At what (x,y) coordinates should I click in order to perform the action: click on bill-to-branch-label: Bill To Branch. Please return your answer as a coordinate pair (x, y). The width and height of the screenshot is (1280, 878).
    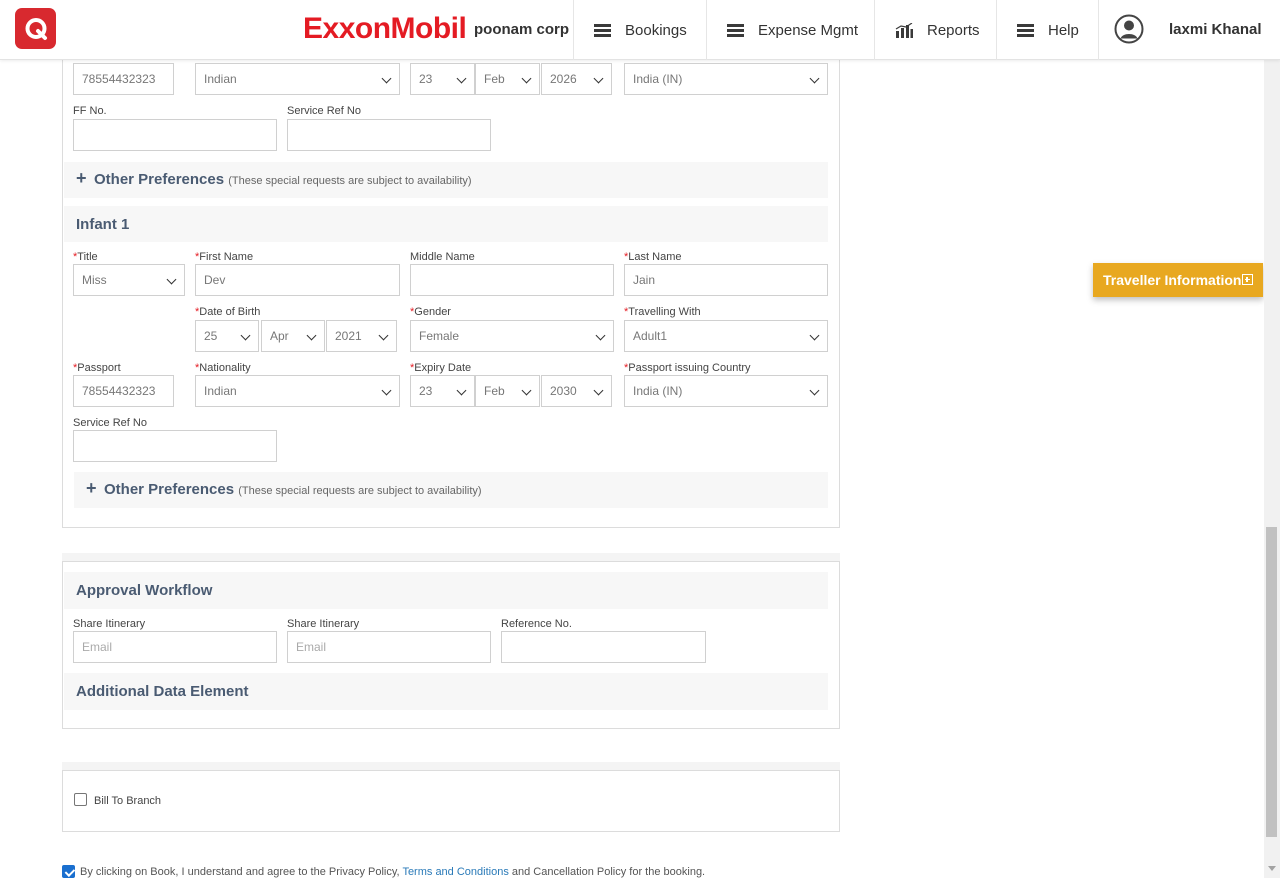
    Looking at the image, I should click on (127, 801).